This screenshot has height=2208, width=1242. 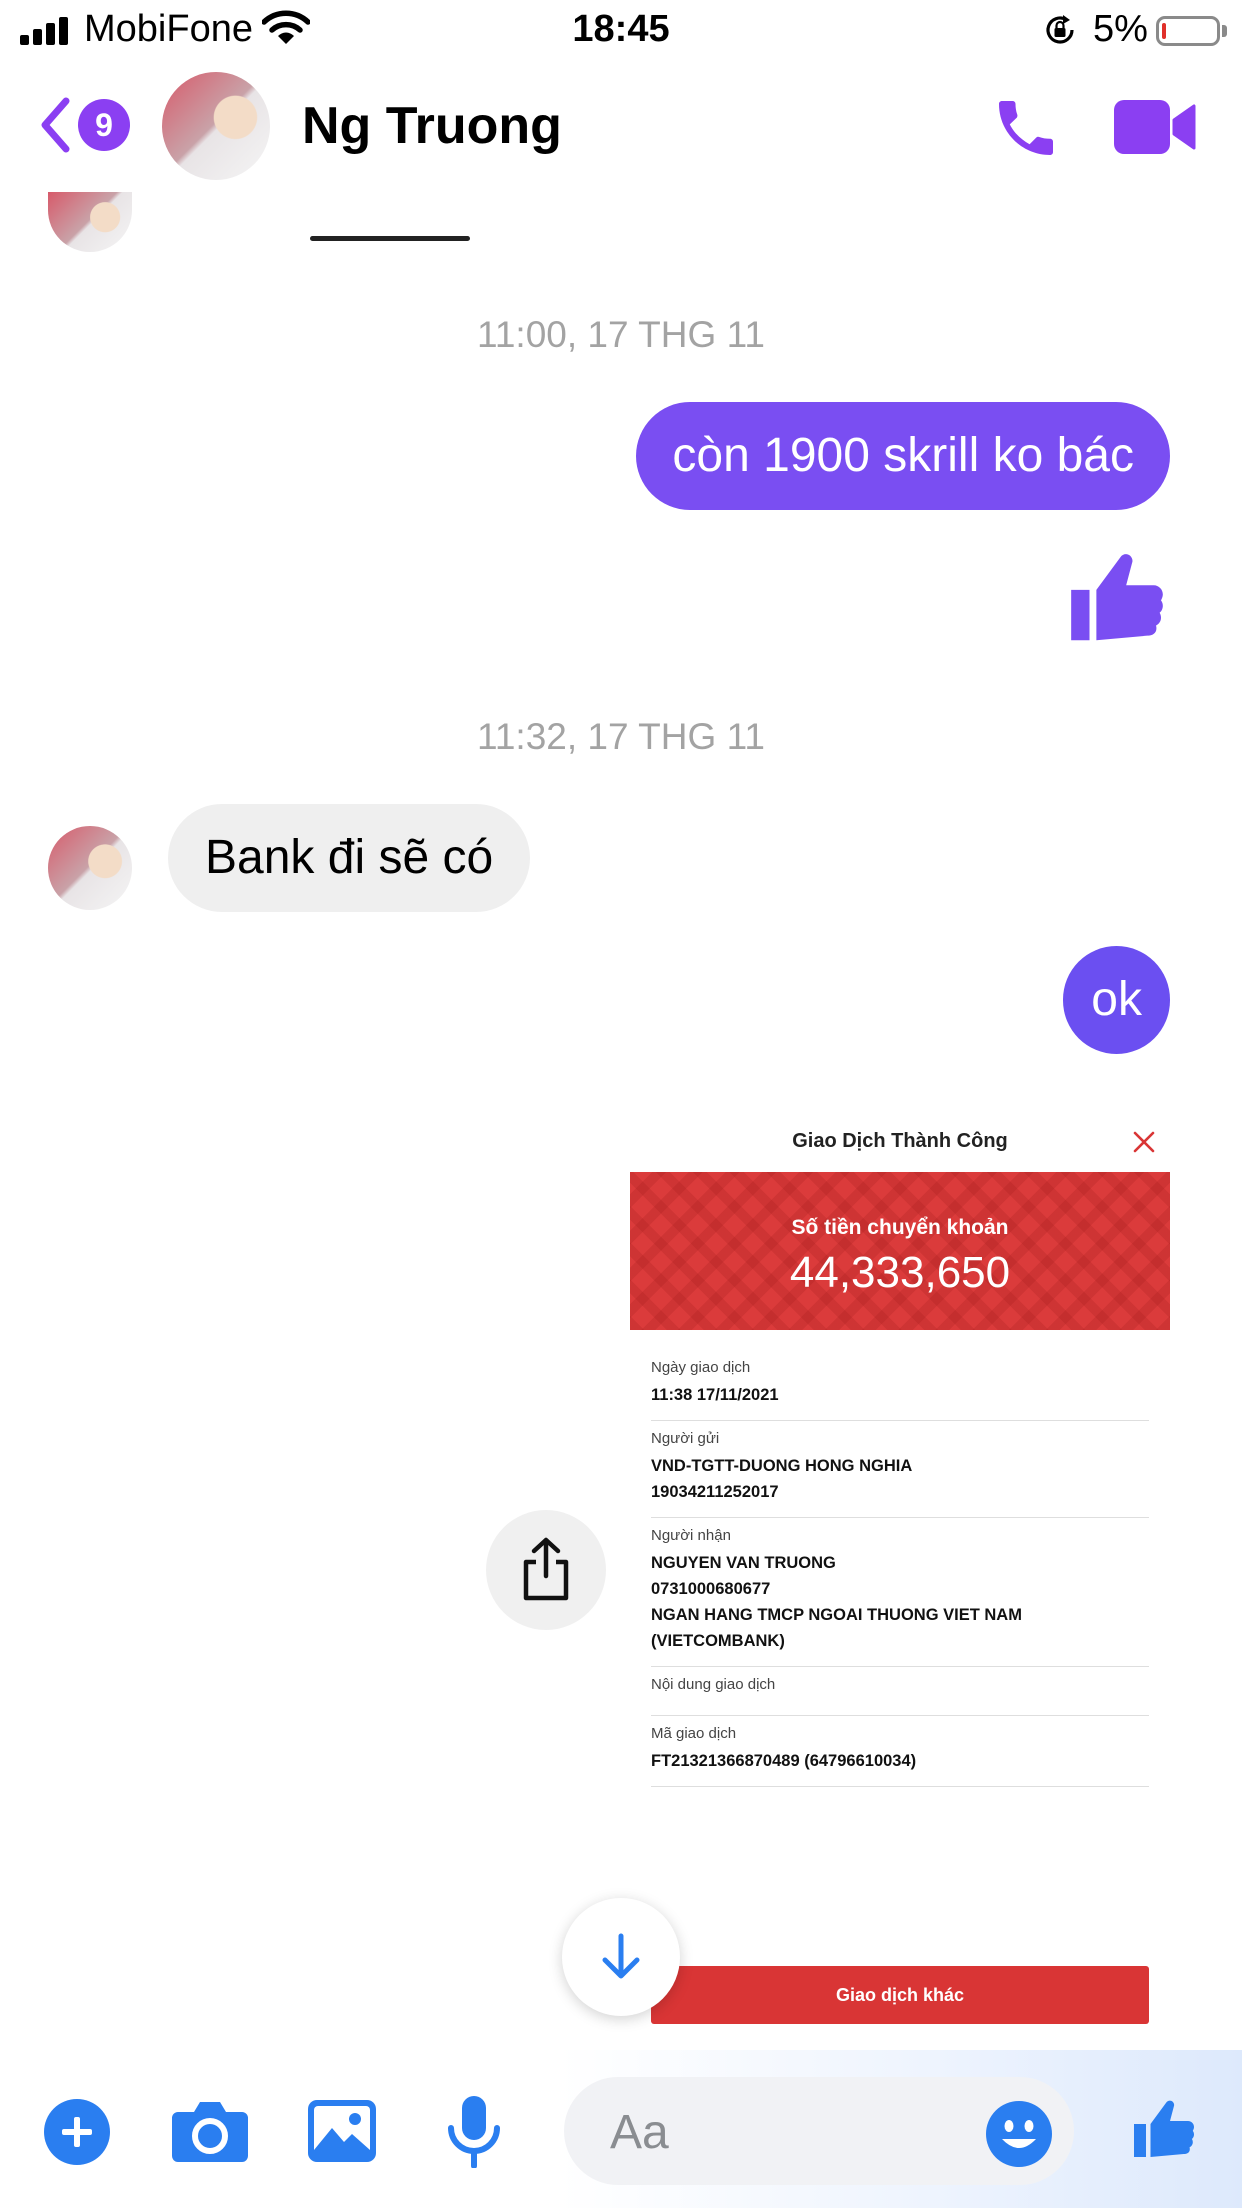 I want to click on scroll-to-bottom-button, so click(x=621, y=1957).